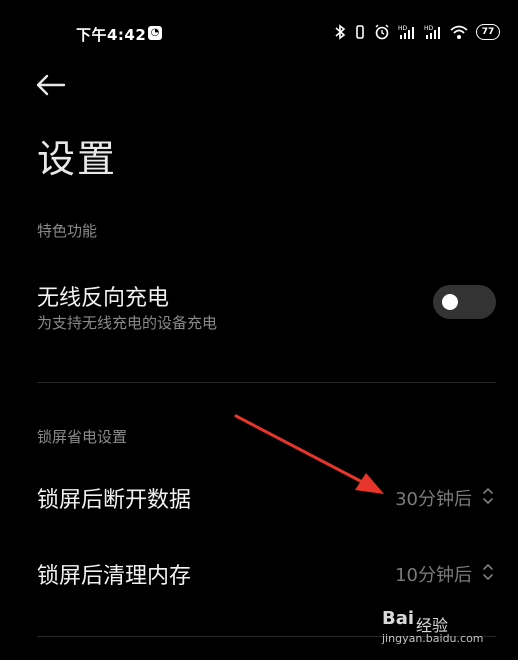 This screenshot has width=518, height=660. I want to click on setting-disconnect-data-on-lock: 锁屏后断开数据 30分钟后, so click(259, 496).